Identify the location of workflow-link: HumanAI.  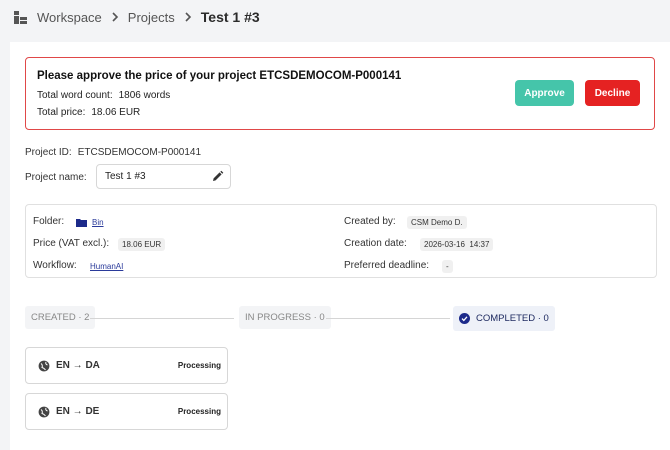
(106, 266).